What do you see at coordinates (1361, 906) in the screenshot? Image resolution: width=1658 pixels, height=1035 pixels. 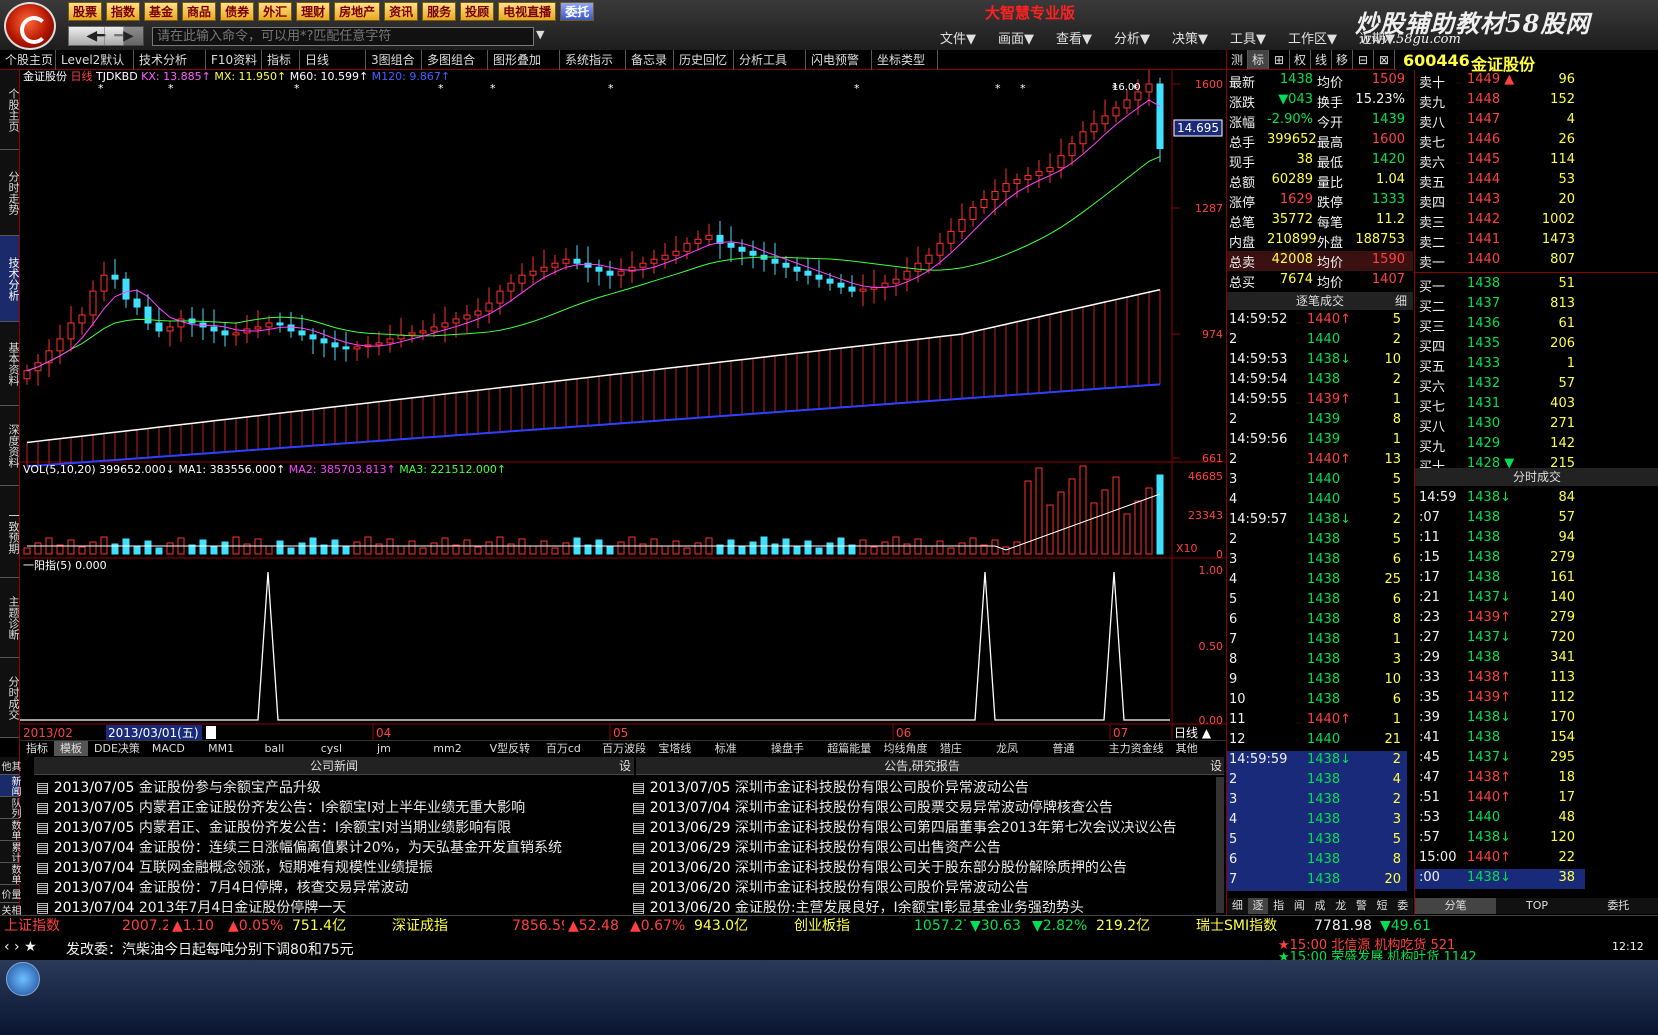 I see `panel-tab: 警` at bounding box center [1361, 906].